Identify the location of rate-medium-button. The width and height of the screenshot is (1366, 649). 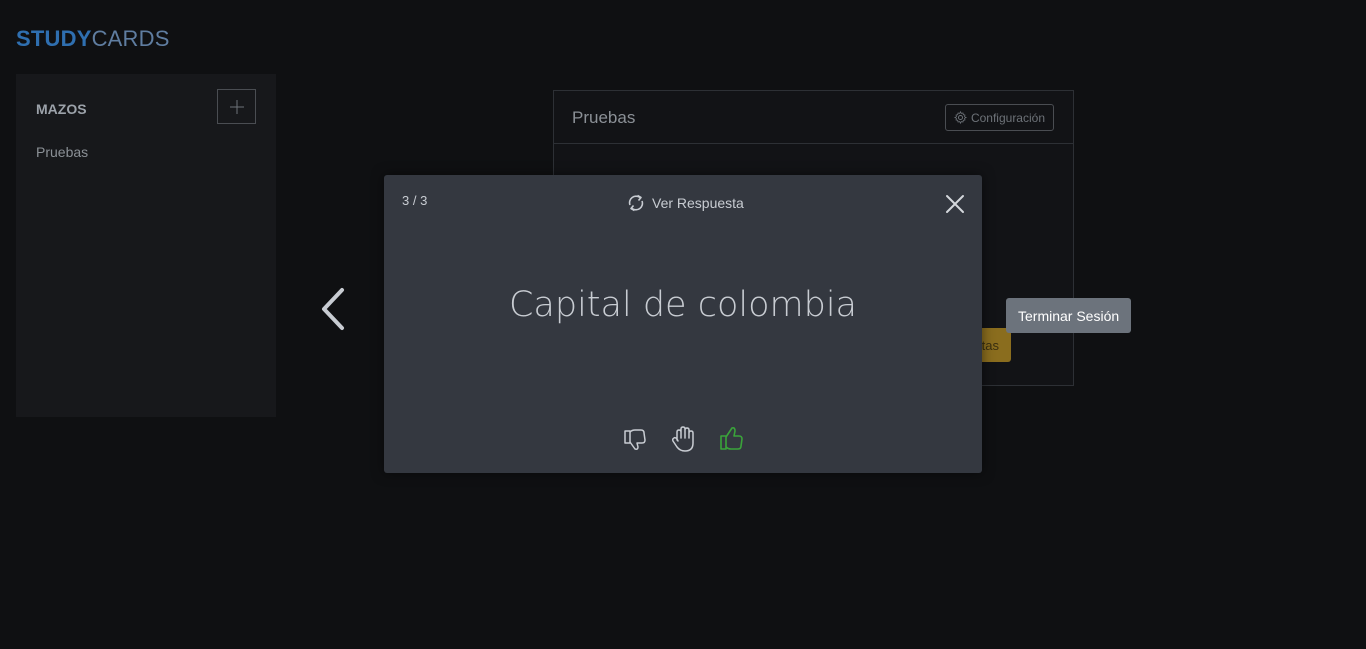
(683, 439).